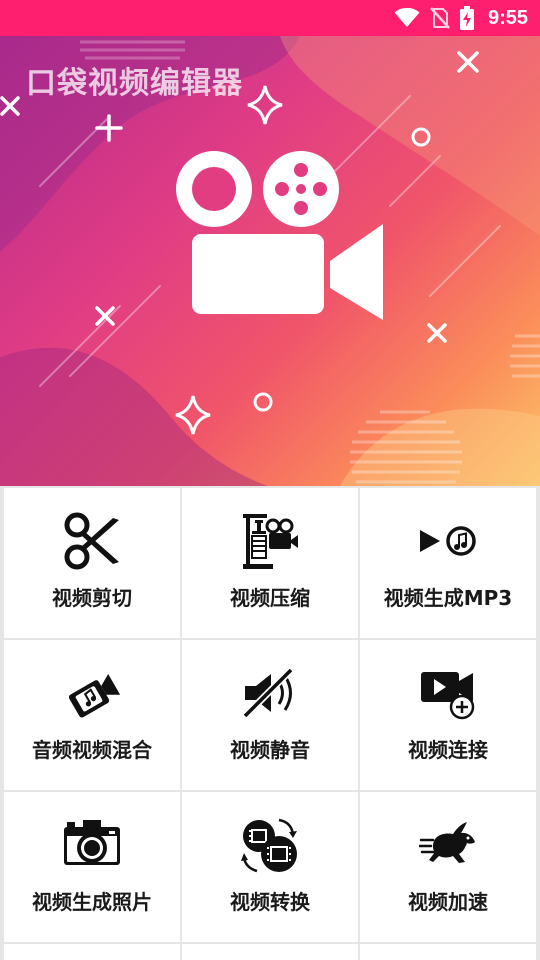  Describe the element at coordinates (92, 867) in the screenshot. I see `tool-video-to-photo: 视频生成照片` at that location.